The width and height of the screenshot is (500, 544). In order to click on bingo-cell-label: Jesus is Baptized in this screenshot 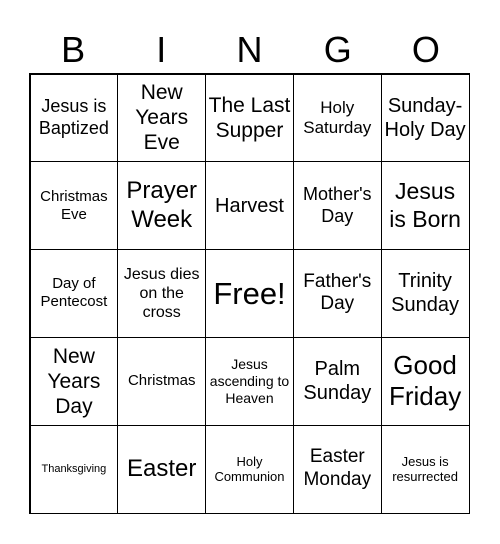, I will do `click(73, 117)`.